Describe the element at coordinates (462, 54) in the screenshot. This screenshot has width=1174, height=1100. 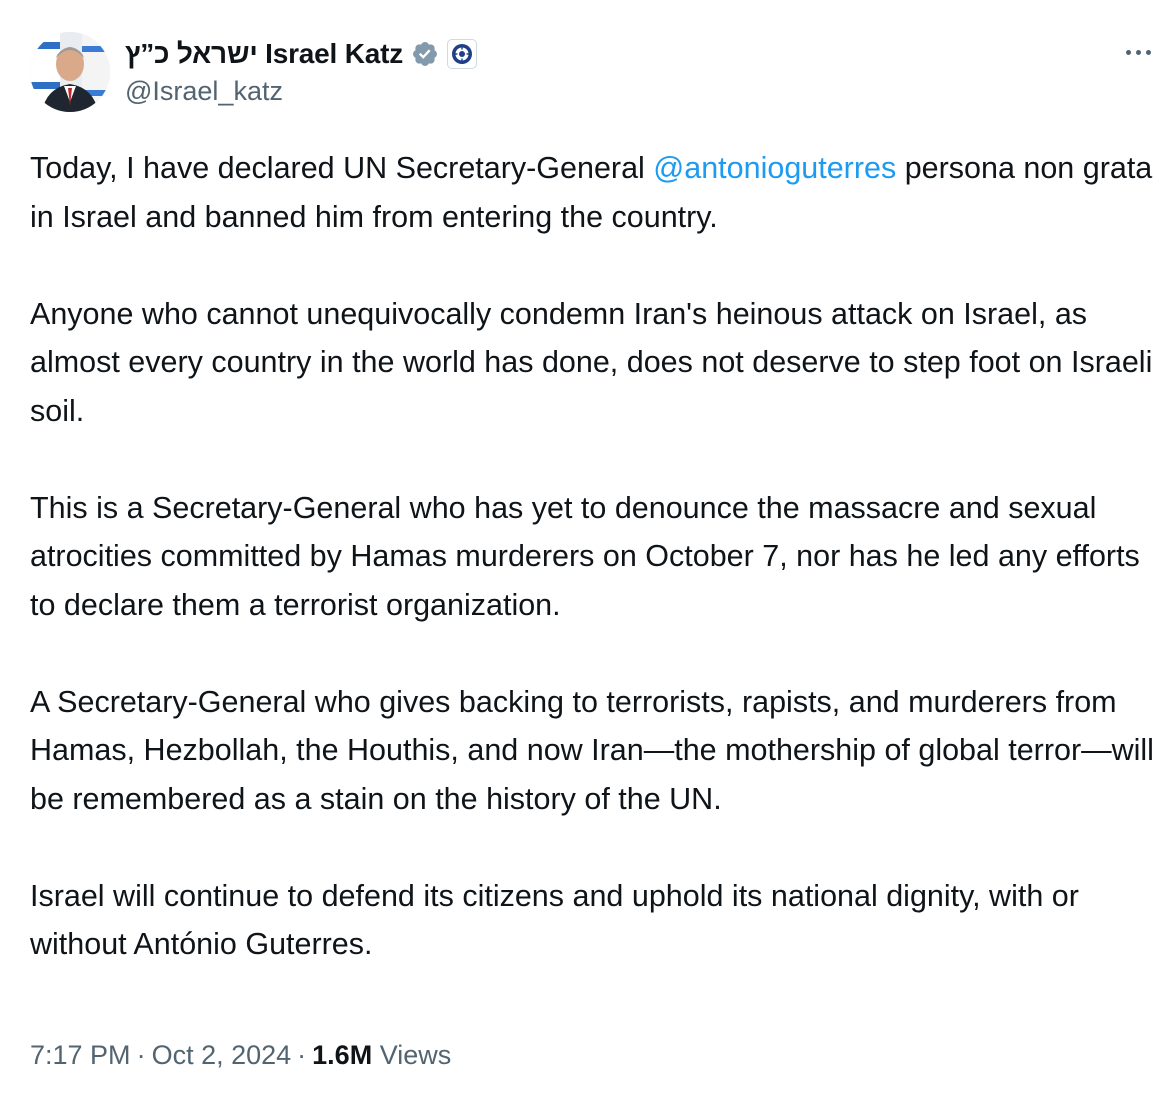
I see `government-affiliation-icon` at that location.